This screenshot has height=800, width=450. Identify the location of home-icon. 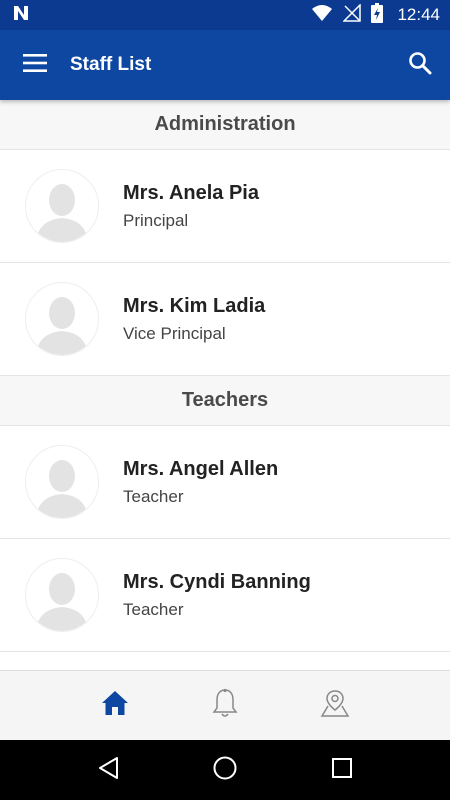
(115, 705).